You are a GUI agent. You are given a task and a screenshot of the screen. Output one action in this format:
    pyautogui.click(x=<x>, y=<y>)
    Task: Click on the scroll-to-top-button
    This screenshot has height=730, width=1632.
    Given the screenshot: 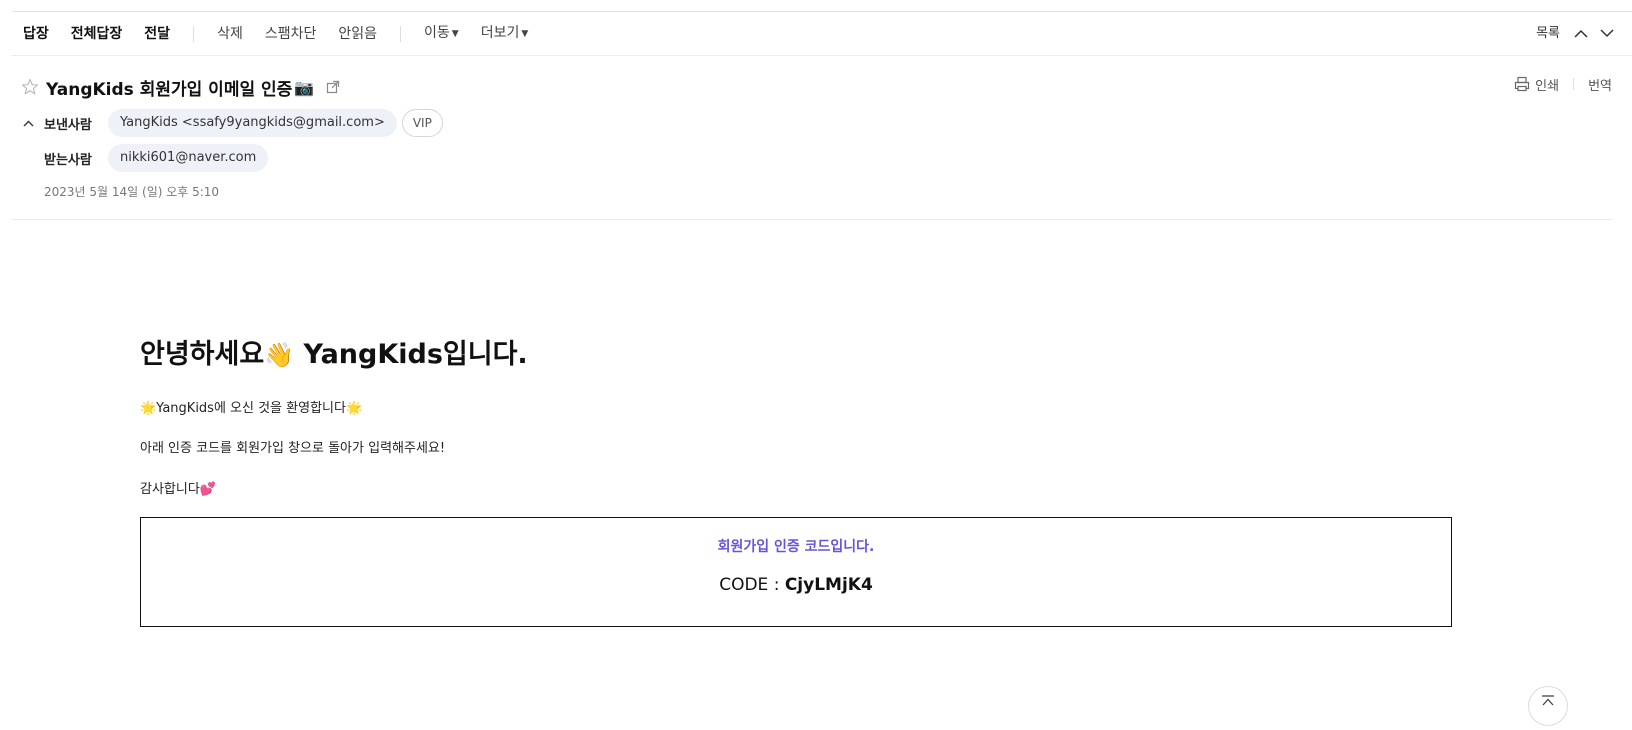 What is the action you would take?
    pyautogui.click(x=1548, y=706)
    